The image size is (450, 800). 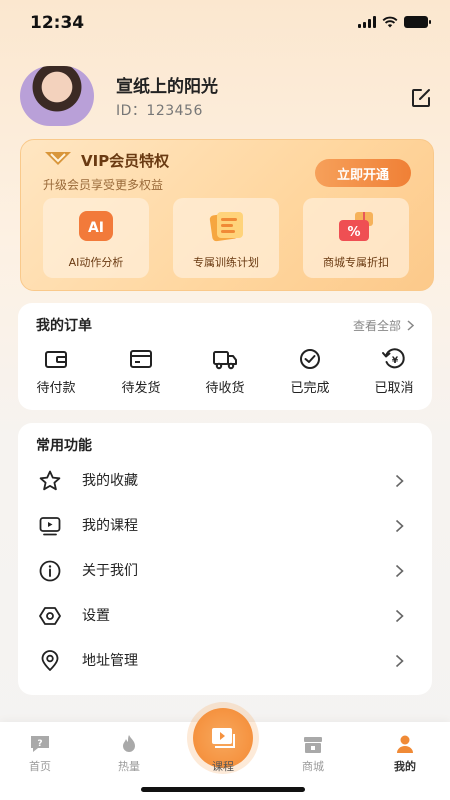 I want to click on orders-card: 我的订单 查看全部 待付款 待发货 待收货 已完成 ¥ 已取消, so click(x=225, y=356).